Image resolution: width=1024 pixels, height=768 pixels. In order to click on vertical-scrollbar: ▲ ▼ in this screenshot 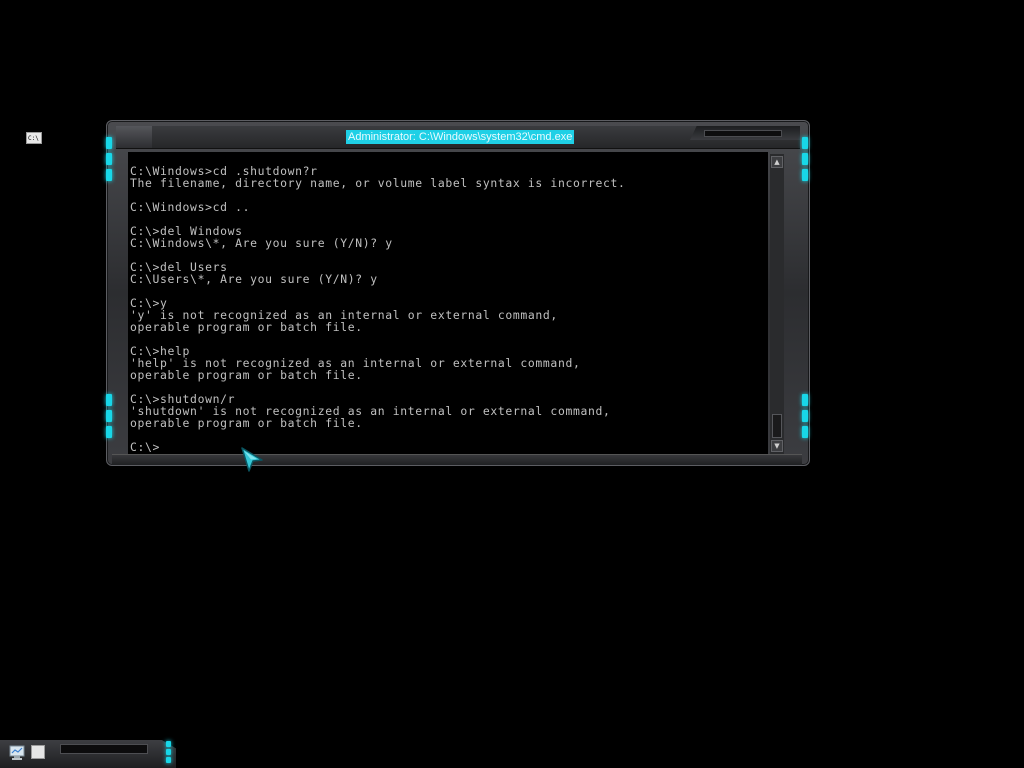, I will do `click(777, 304)`.